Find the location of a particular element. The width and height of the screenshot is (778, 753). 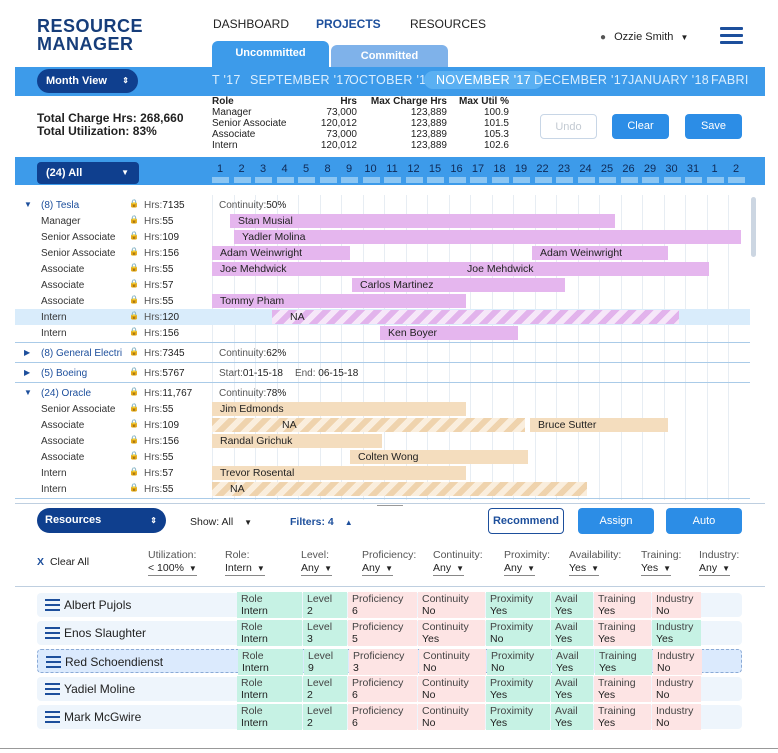

show-select: Show: All ▼ is located at coordinates (221, 522).